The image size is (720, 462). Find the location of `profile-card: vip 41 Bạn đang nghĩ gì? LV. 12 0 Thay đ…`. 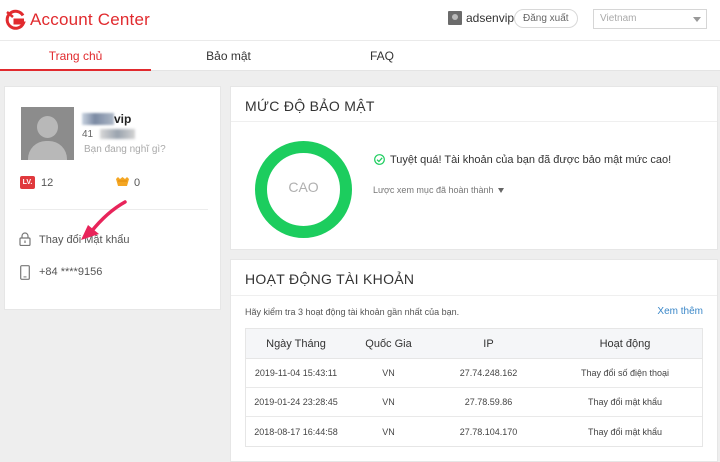

profile-card: vip 41 Bạn đang nghĩ gì? LV. 12 0 Thay đ… is located at coordinates (112, 198).